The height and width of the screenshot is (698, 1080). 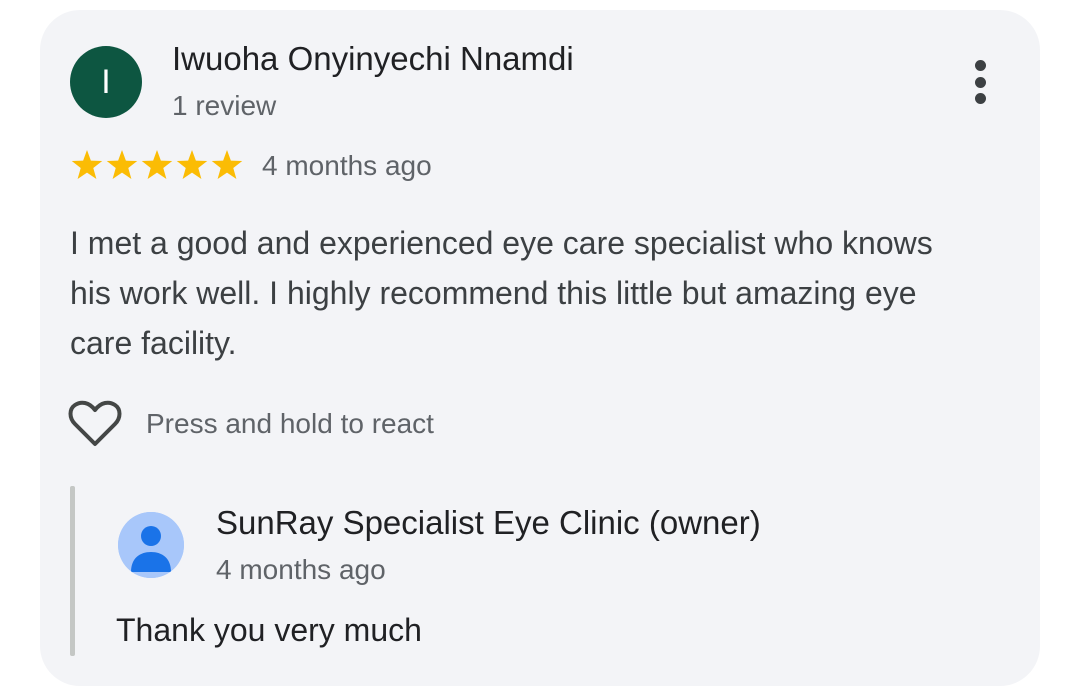 I want to click on review-time: 4 months ago, so click(x=347, y=165).